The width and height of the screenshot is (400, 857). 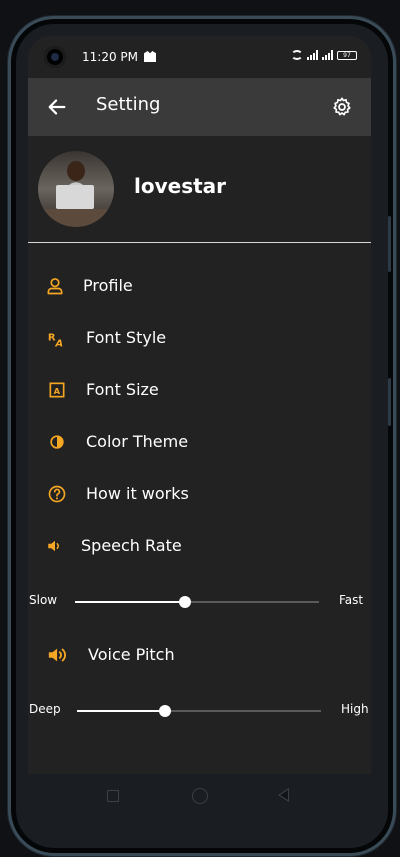 I want to click on front-camera, so click(x=55, y=57).